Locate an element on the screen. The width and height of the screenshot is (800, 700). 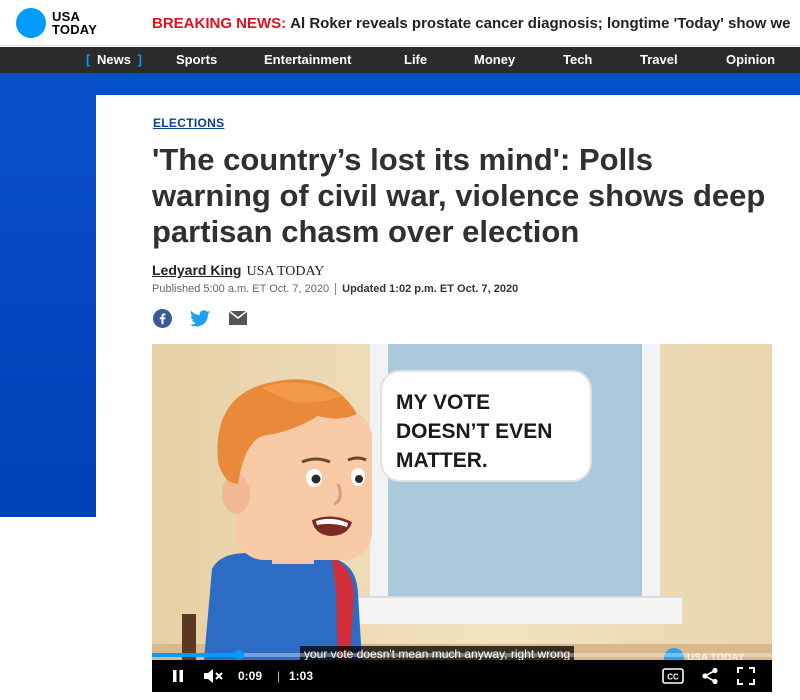
section-color-sidebar is located at coordinates (48, 295).